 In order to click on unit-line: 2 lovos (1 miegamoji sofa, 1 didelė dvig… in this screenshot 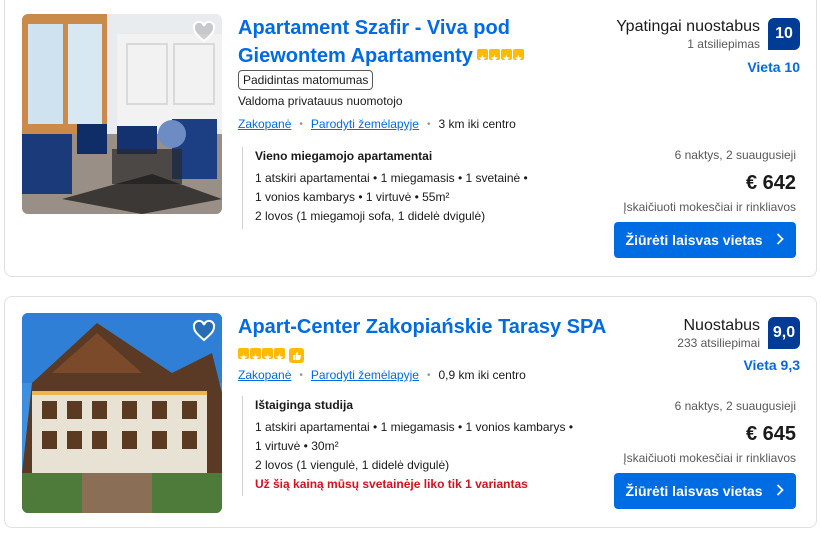, I will do `click(370, 216)`.